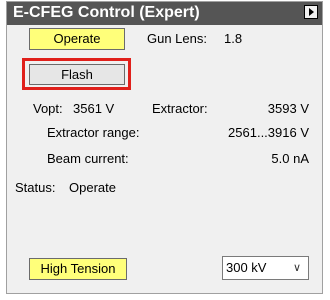 The image size is (330, 300). I want to click on extractor-range-label: Extractor range:, so click(93, 132).